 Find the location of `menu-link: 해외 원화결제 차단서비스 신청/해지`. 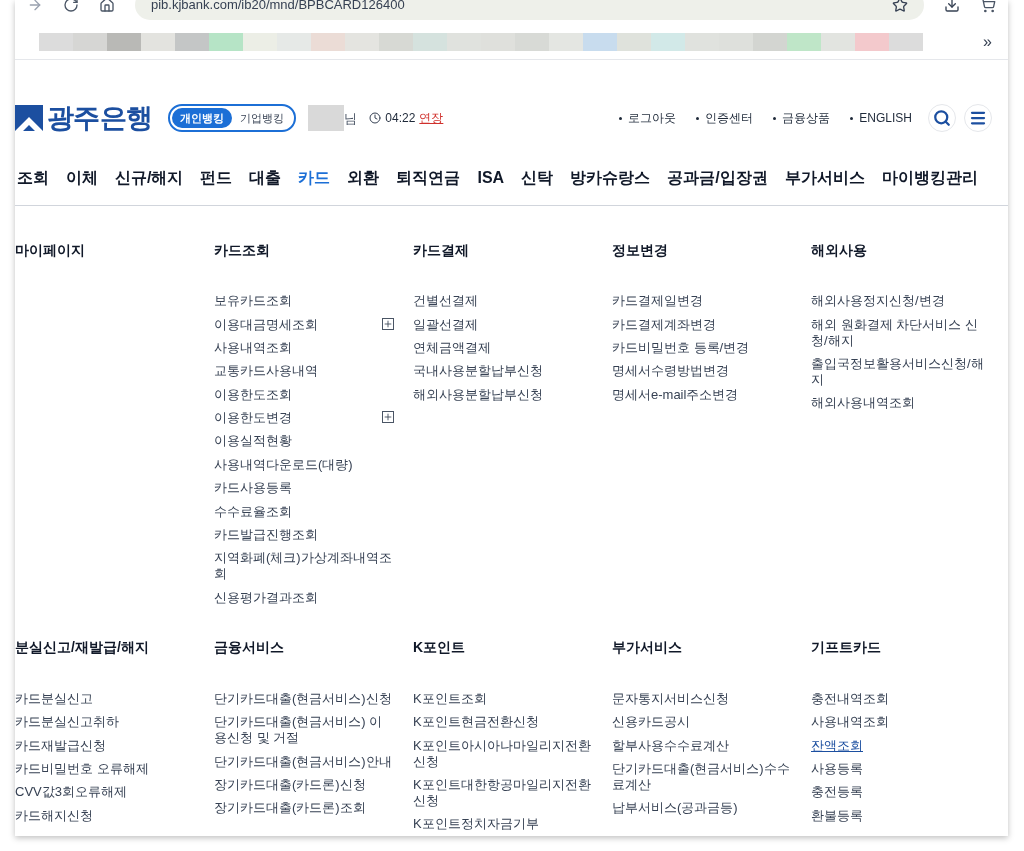

menu-link: 해외 원화결제 차단서비스 신청/해지 is located at coordinates (900, 332).